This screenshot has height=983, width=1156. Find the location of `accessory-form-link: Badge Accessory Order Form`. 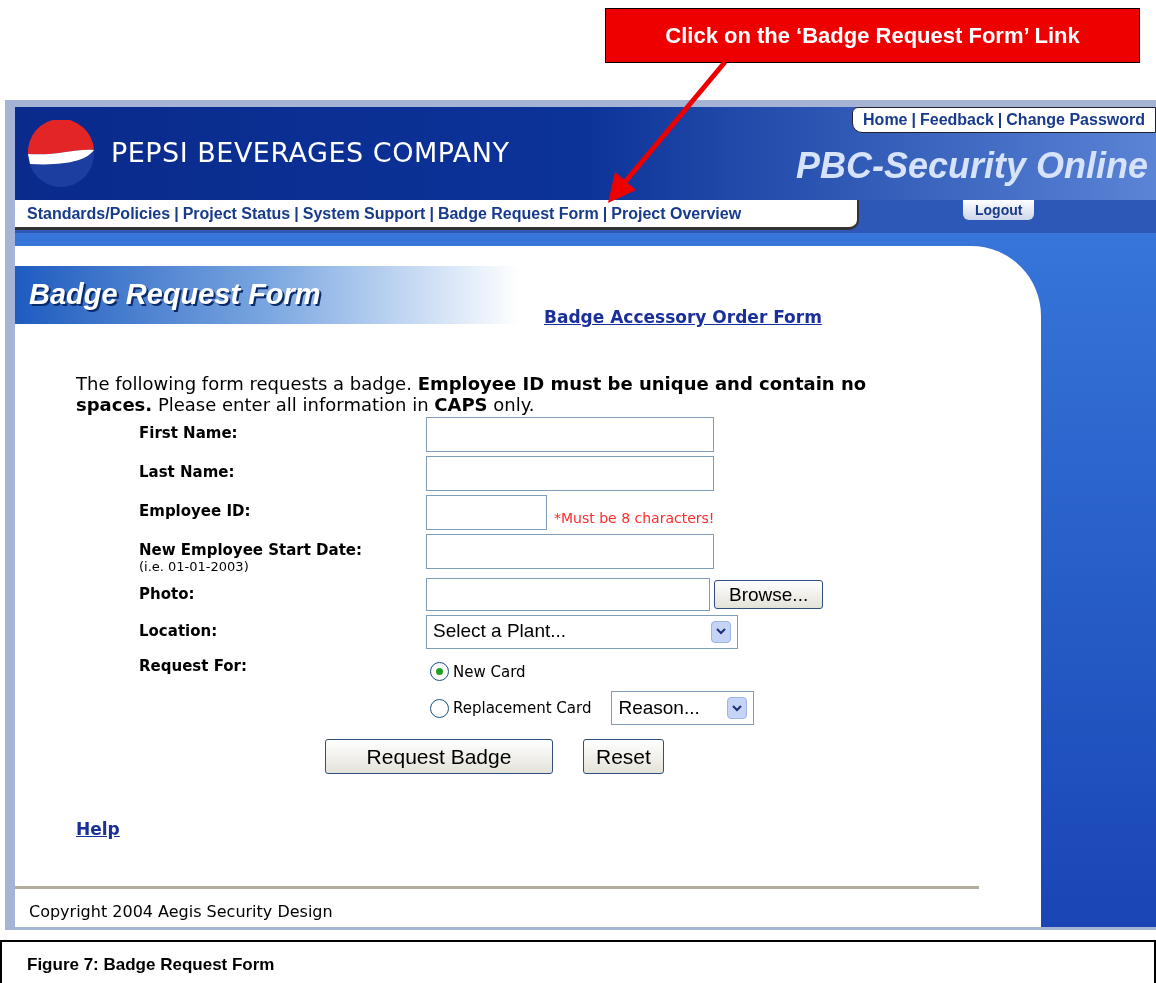

accessory-form-link: Badge Accessory Order Form is located at coordinates (683, 318).